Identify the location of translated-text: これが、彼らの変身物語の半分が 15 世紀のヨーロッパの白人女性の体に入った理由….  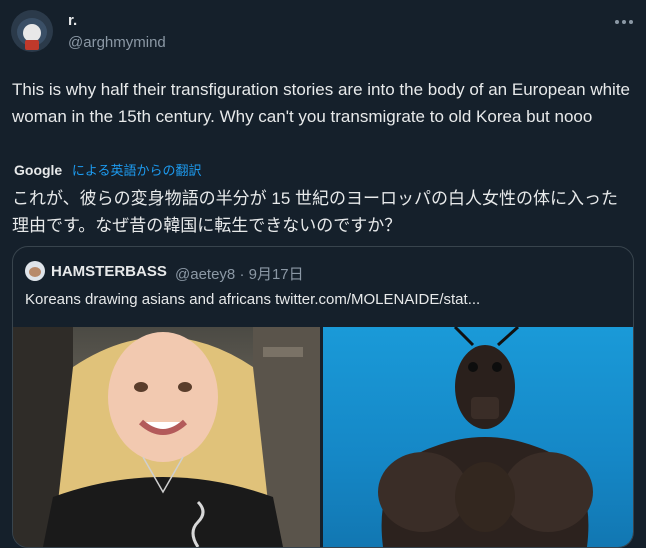
(315, 212).